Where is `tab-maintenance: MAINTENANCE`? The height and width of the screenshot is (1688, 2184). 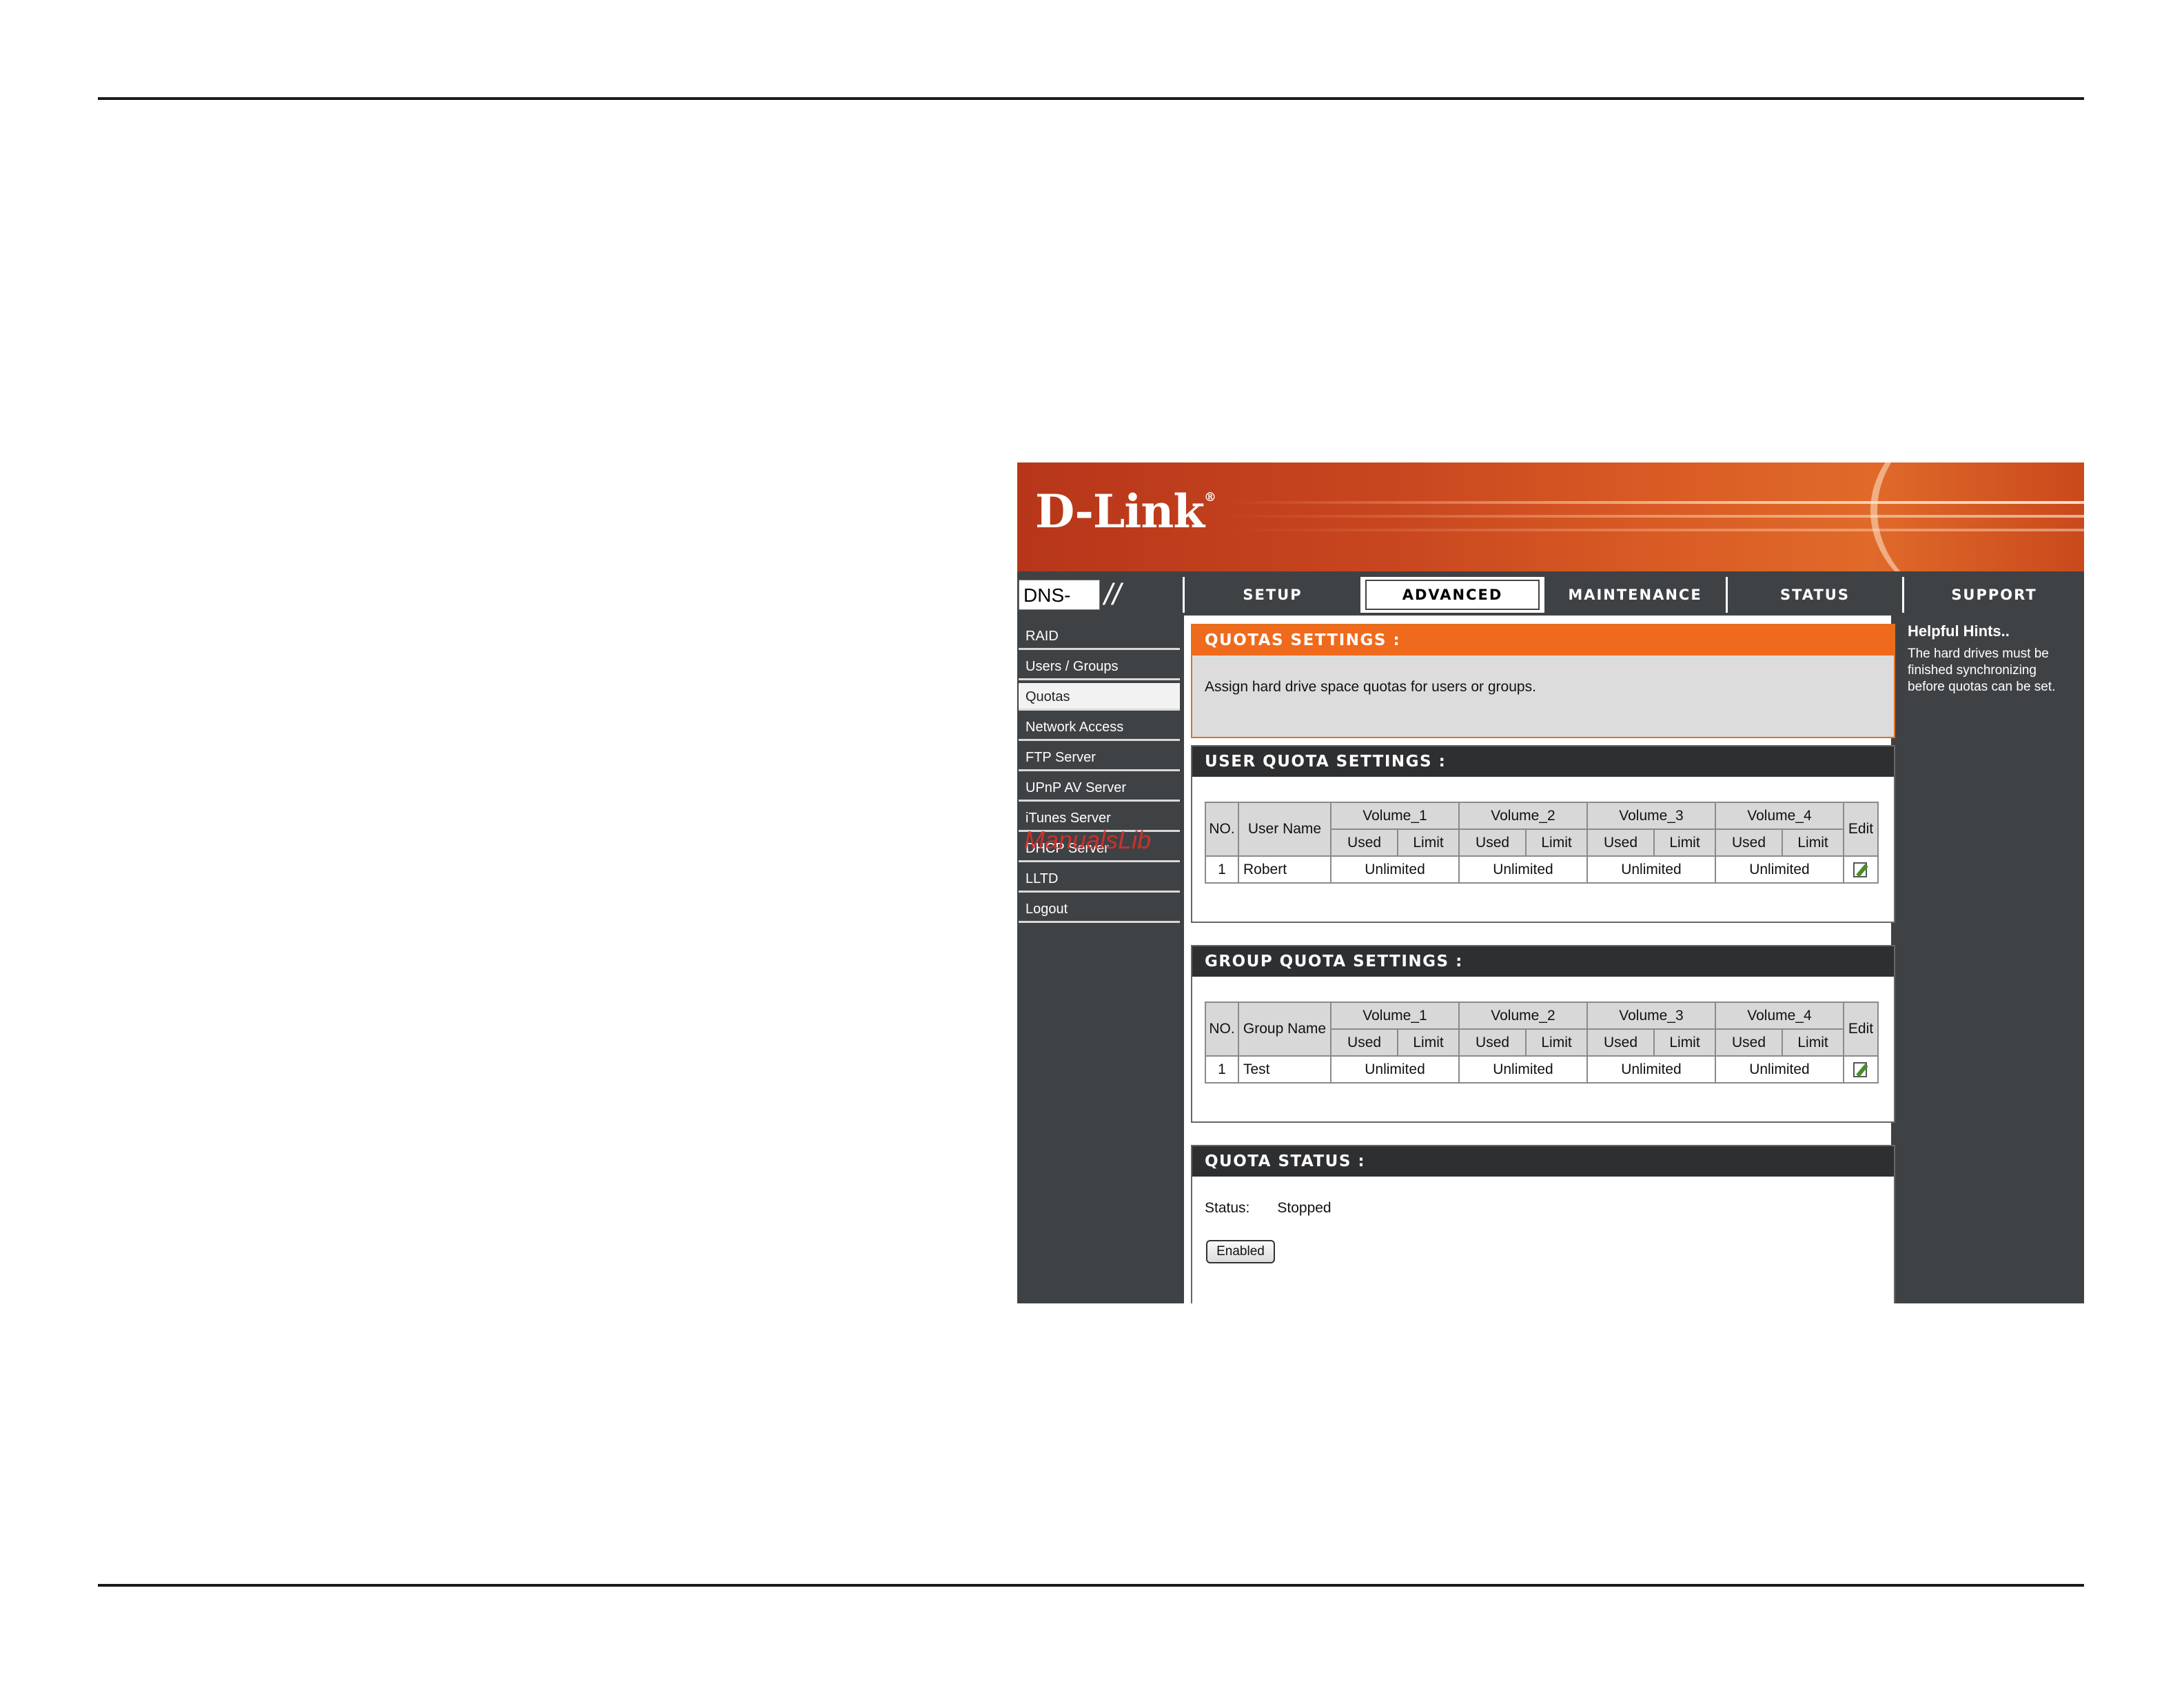 tab-maintenance: MAINTENANCE is located at coordinates (1634, 595).